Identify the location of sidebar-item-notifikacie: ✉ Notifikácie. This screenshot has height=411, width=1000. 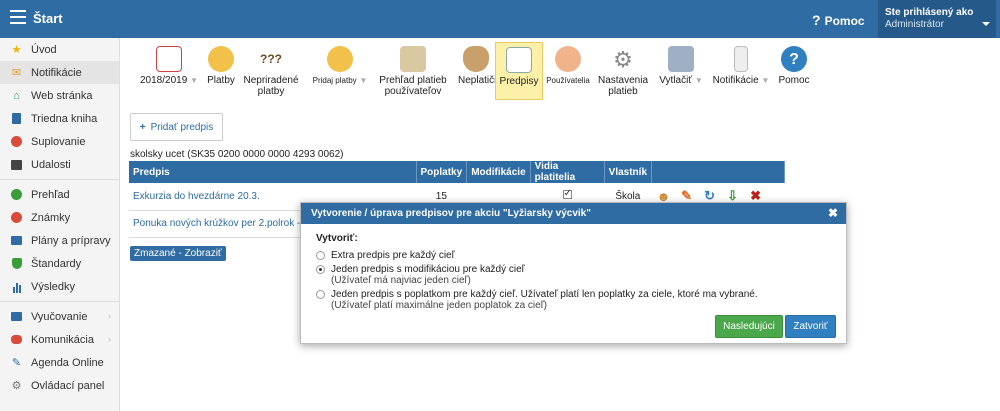
(59, 72).